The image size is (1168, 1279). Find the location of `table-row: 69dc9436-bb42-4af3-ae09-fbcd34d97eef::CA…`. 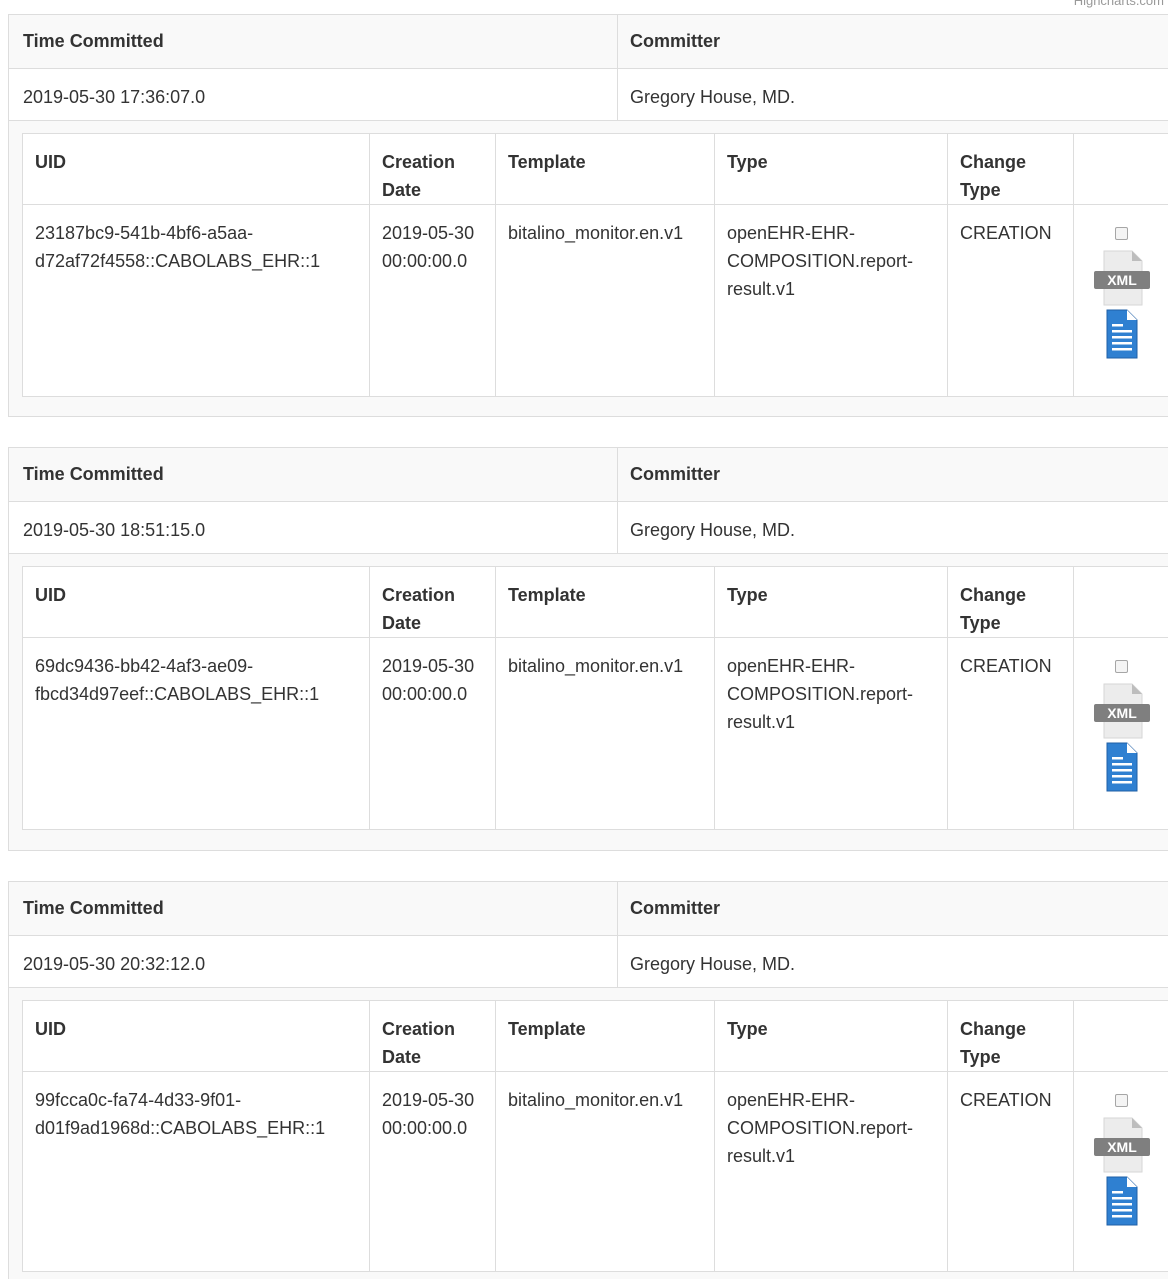

table-row: 69dc9436-bb42-4af3-ae09-fbcd34d97eef::CA… is located at coordinates (595, 733).